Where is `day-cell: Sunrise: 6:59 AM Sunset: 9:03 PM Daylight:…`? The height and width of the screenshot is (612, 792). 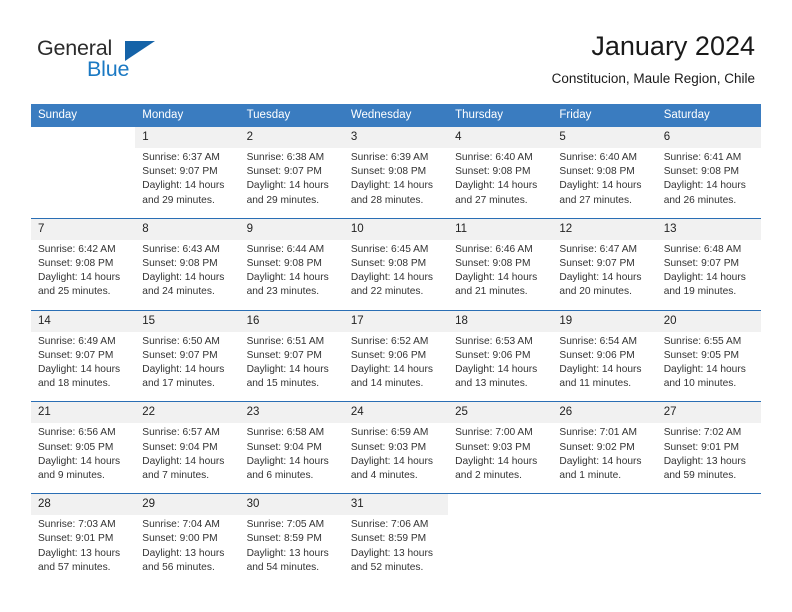 day-cell: Sunrise: 6:59 AM Sunset: 9:03 PM Daylight:… is located at coordinates (396, 458).